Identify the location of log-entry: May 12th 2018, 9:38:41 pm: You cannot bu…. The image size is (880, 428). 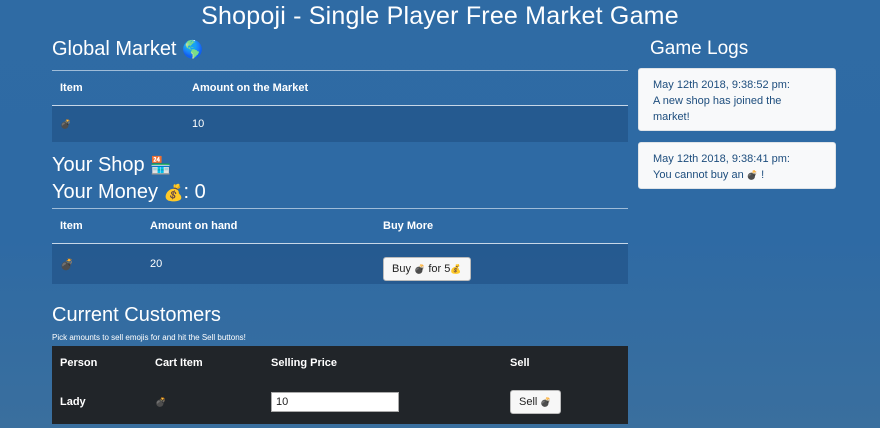
(737, 165).